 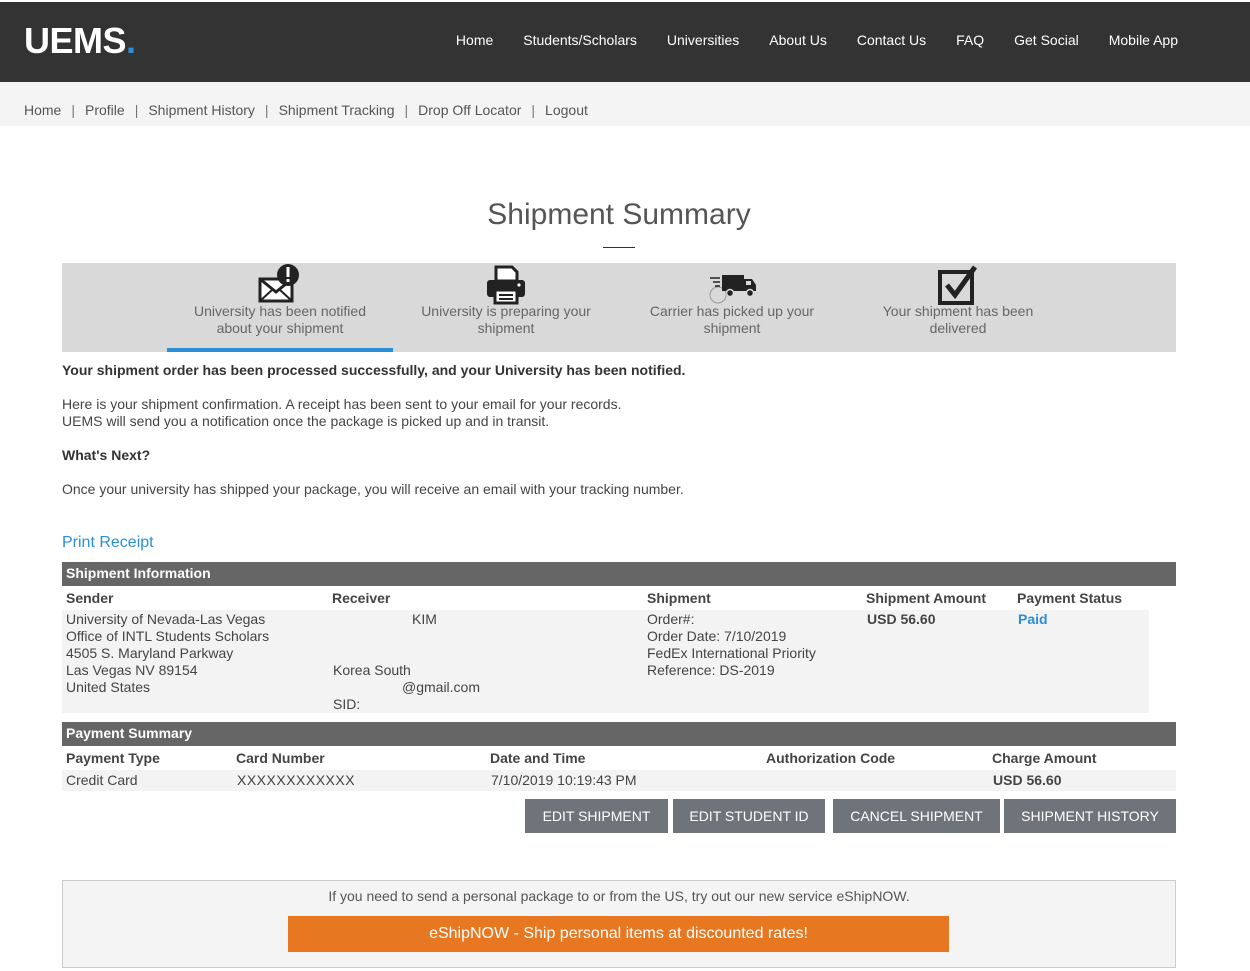 What do you see at coordinates (1027, 780) in the screenshot?
I see `charge-amount-value: USD 56.60` at bounding box center [1027, 780].